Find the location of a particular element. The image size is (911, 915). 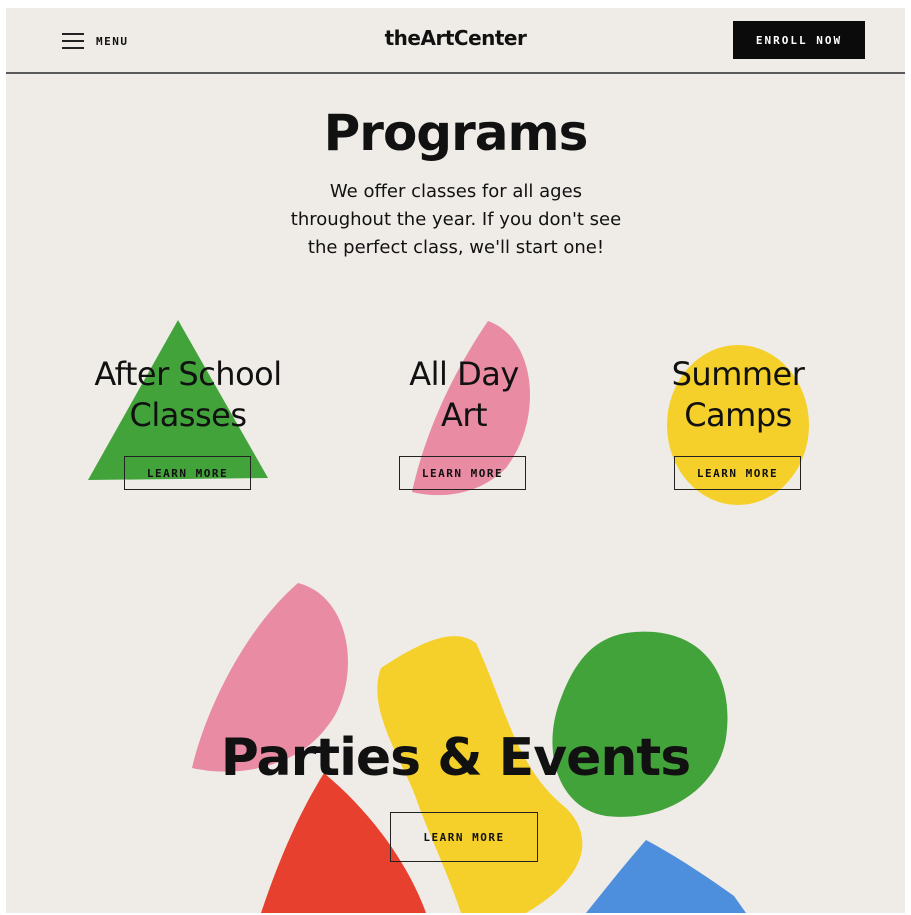

program-title-line: All Day is located at coordinates (464, 374).